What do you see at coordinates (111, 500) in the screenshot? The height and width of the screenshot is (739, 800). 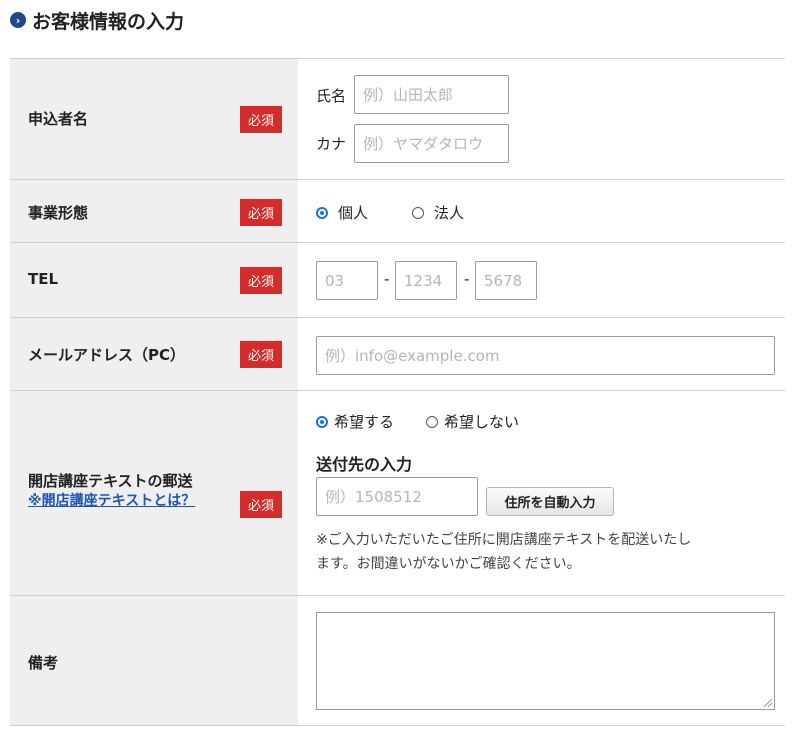 I see `textbook-info-link: ※開店講座テキストとは？` at bounding box center [111, 500].